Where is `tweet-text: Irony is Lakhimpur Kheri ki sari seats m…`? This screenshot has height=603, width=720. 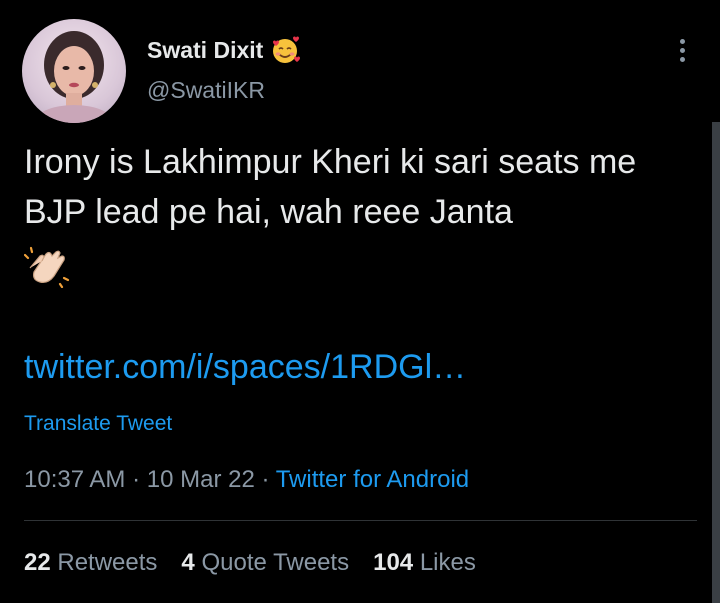 tweet-text: Irony is Lakhimpur Kheri ki sari seats m… is located at coordinates (330, 187).